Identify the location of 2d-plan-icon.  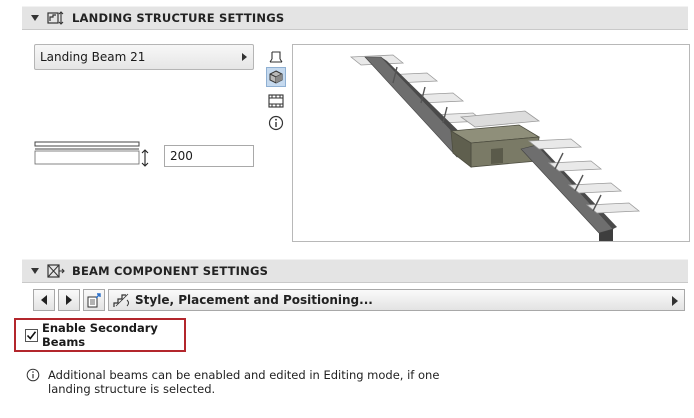
(276, 57).